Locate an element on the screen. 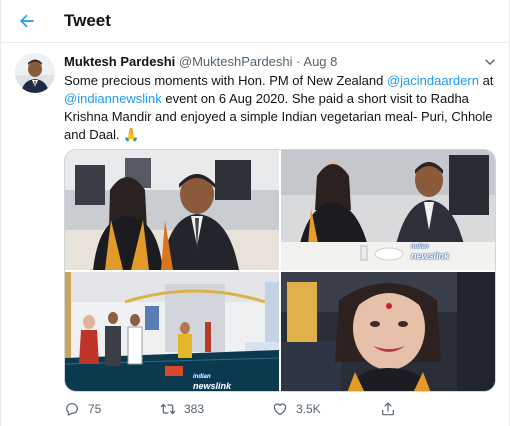 The image size is (510, 426). back-button is located at coordinates (27, 21).